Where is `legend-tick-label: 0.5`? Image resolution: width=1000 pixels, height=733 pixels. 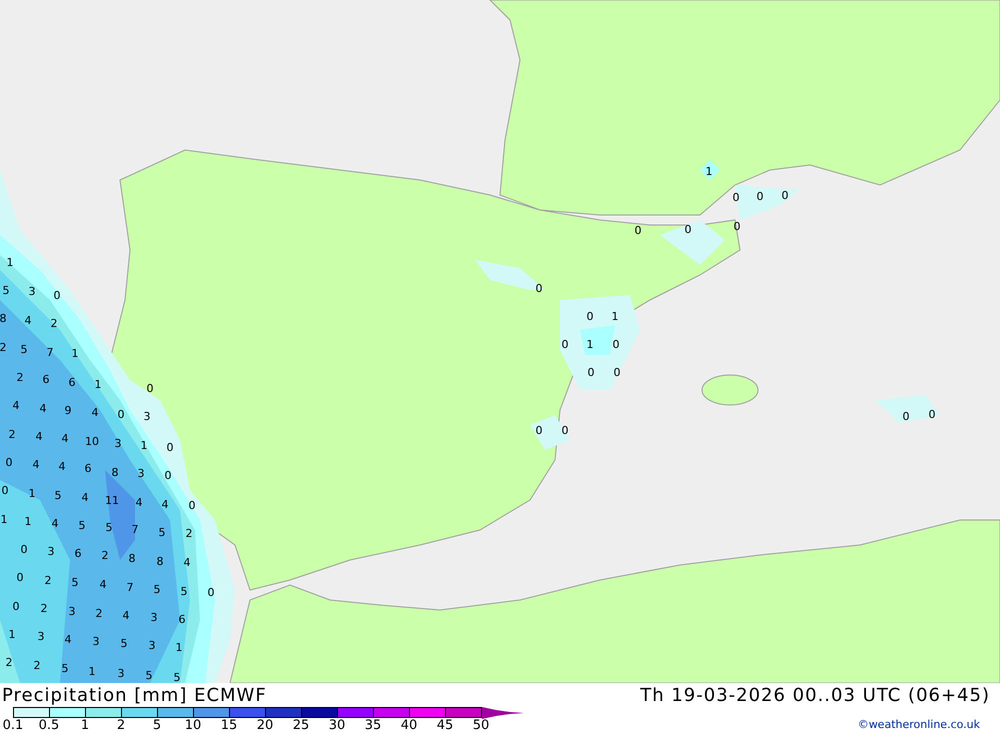 legend-tick-label: 0.5 is located at coordinates (49, 725).